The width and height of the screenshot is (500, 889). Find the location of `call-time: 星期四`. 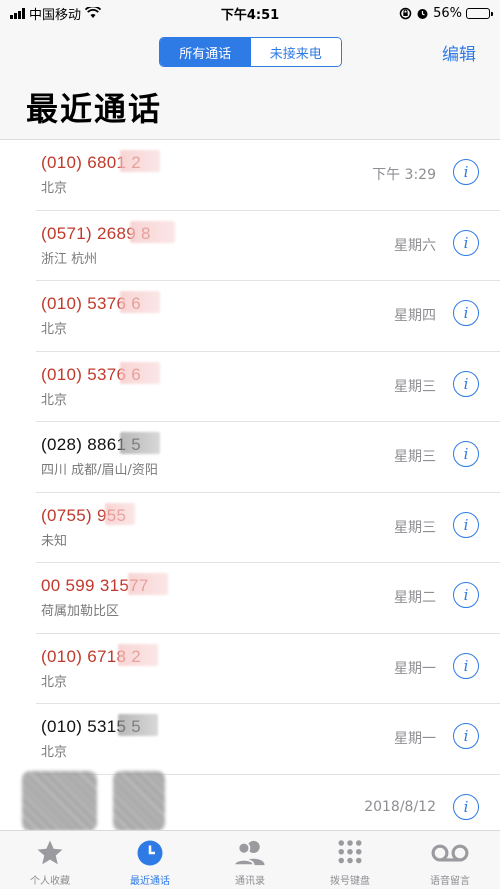

call-time: 星期四 is located at coordinates (415, 316).